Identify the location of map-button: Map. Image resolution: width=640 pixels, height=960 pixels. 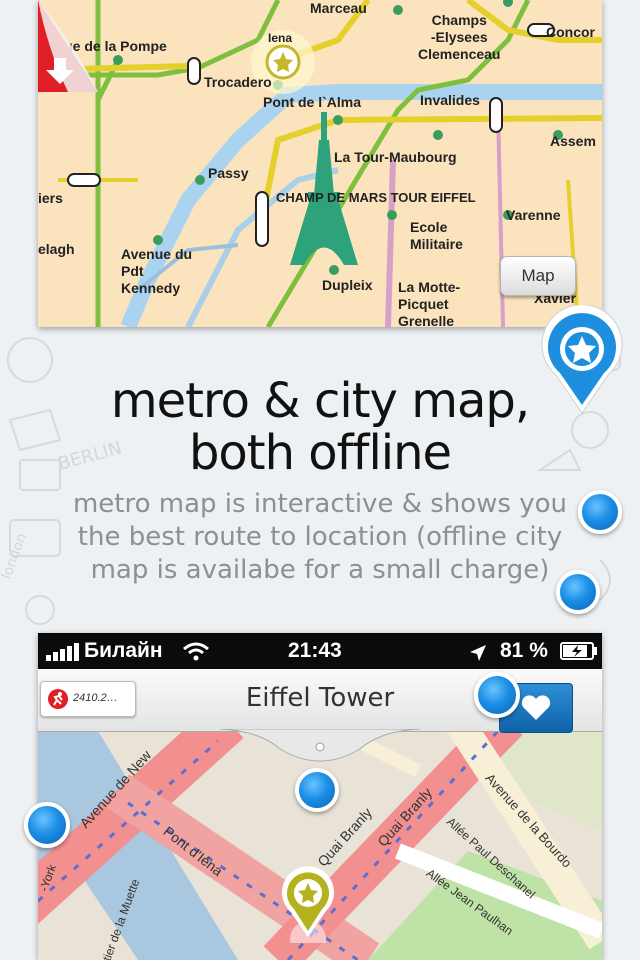
(538, 276).